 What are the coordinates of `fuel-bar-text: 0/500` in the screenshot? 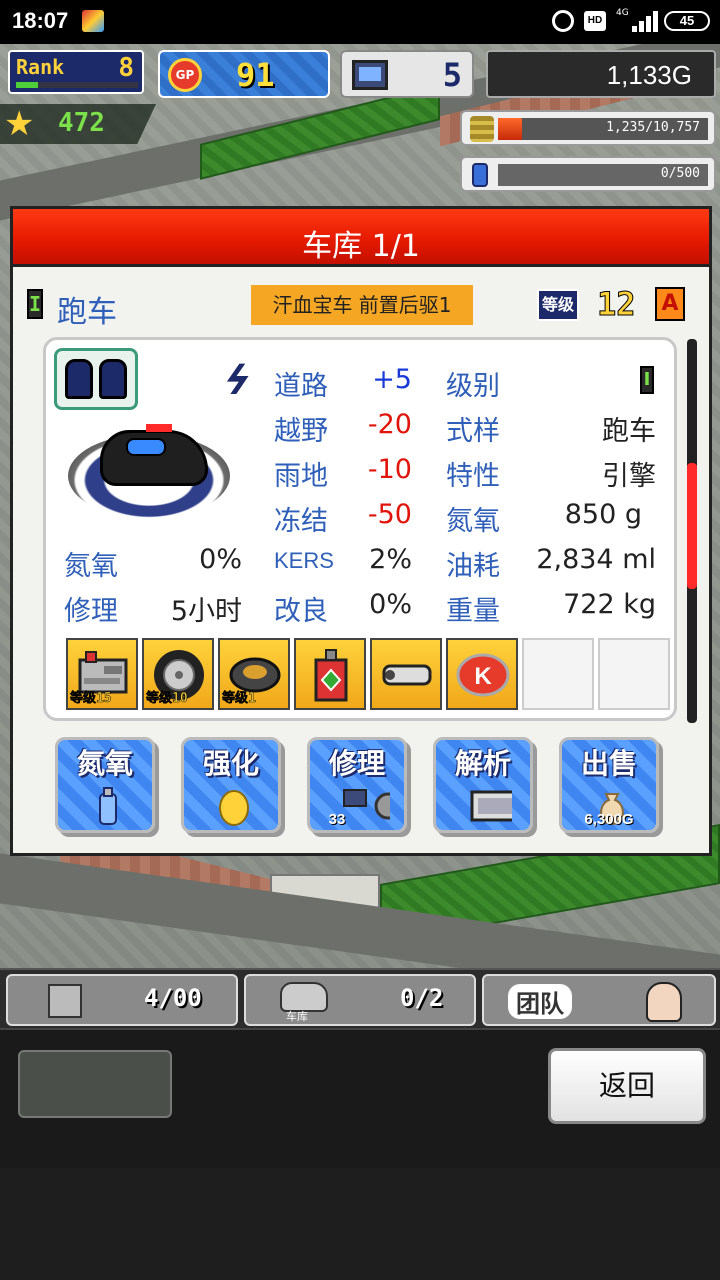 It's located at (680, 173).